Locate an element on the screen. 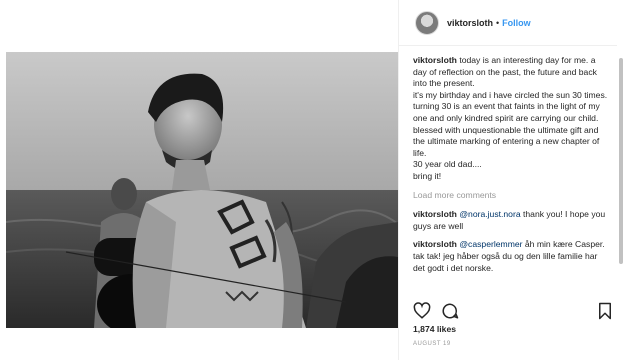  comment-mention: @nora.just.nora is located at coordinates (489, 214).